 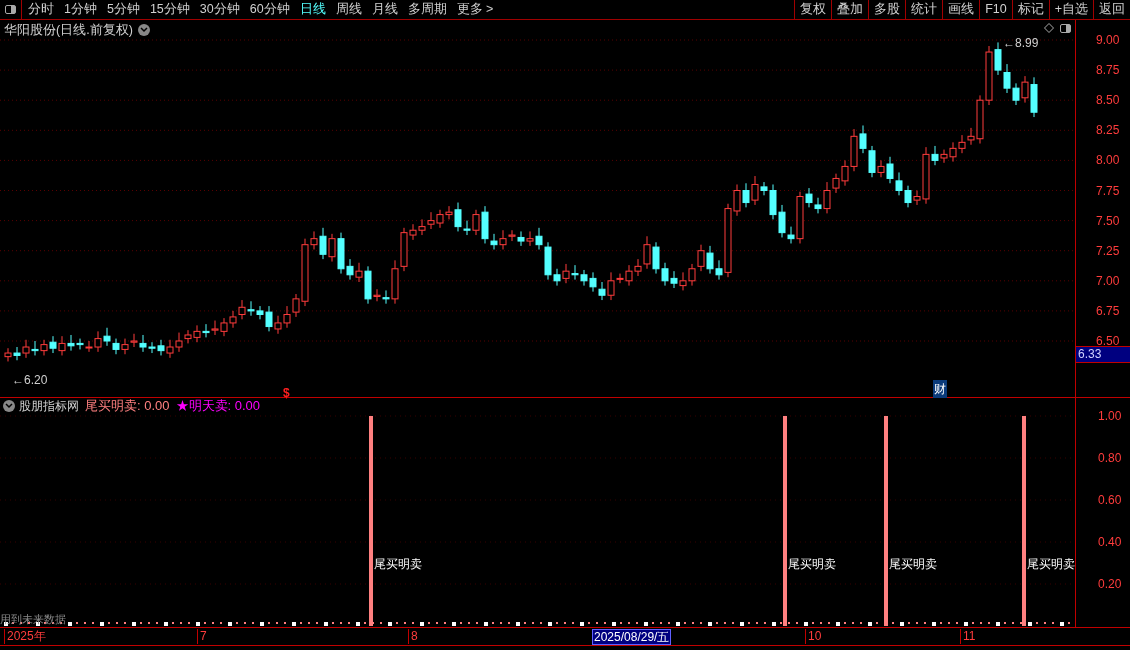 What do you see at coordinates (1030, 9) in the screenshot?
I see `toolbar-button: 标记` at bounding box center [1030, 9].